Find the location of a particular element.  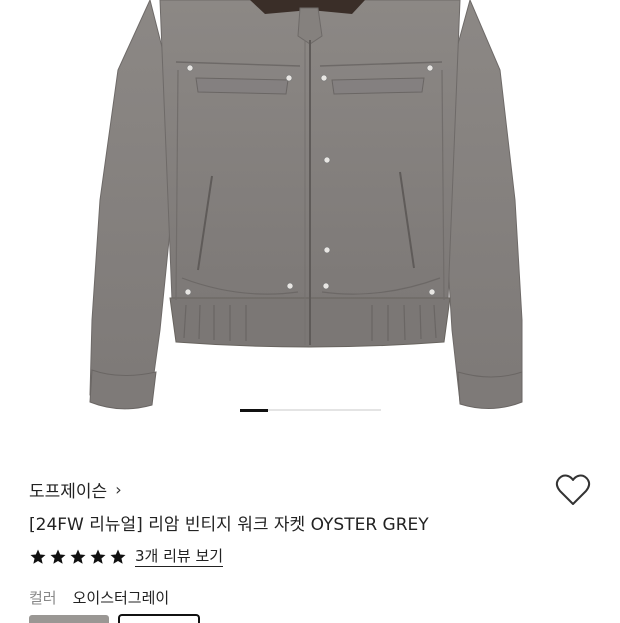

gallery-pager is located at coordinates (310, 410).